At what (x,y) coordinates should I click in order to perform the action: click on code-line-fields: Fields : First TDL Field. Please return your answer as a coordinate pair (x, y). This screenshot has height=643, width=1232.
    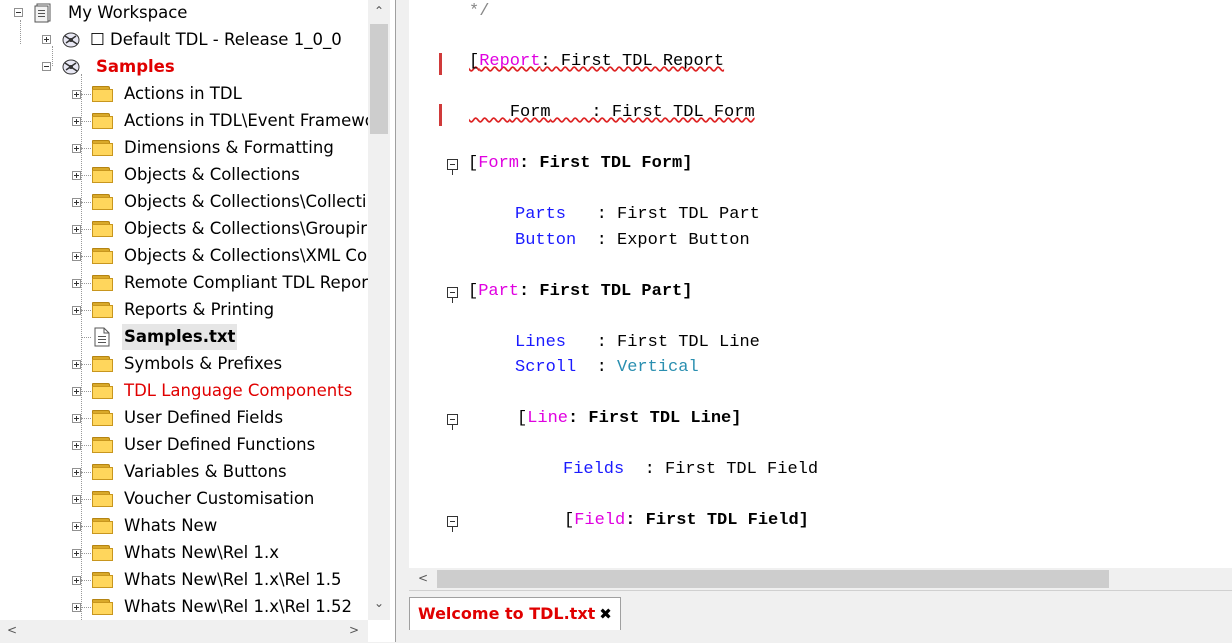
    Looking at the image, I should click on (691, 469).